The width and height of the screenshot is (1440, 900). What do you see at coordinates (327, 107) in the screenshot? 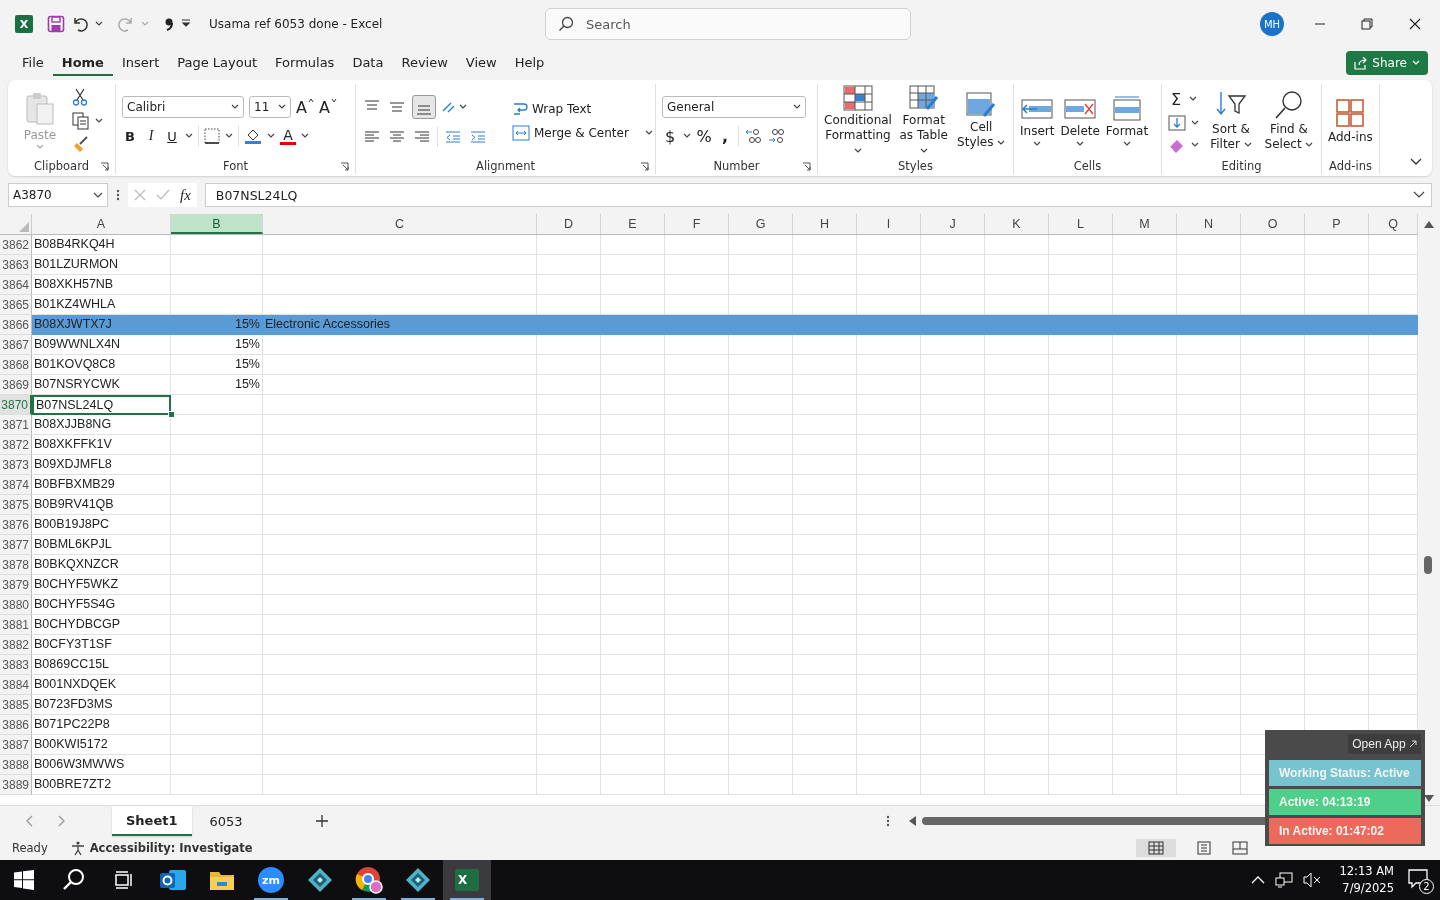
I see `decrease-font-button: A` at bounding box center [327, 107].